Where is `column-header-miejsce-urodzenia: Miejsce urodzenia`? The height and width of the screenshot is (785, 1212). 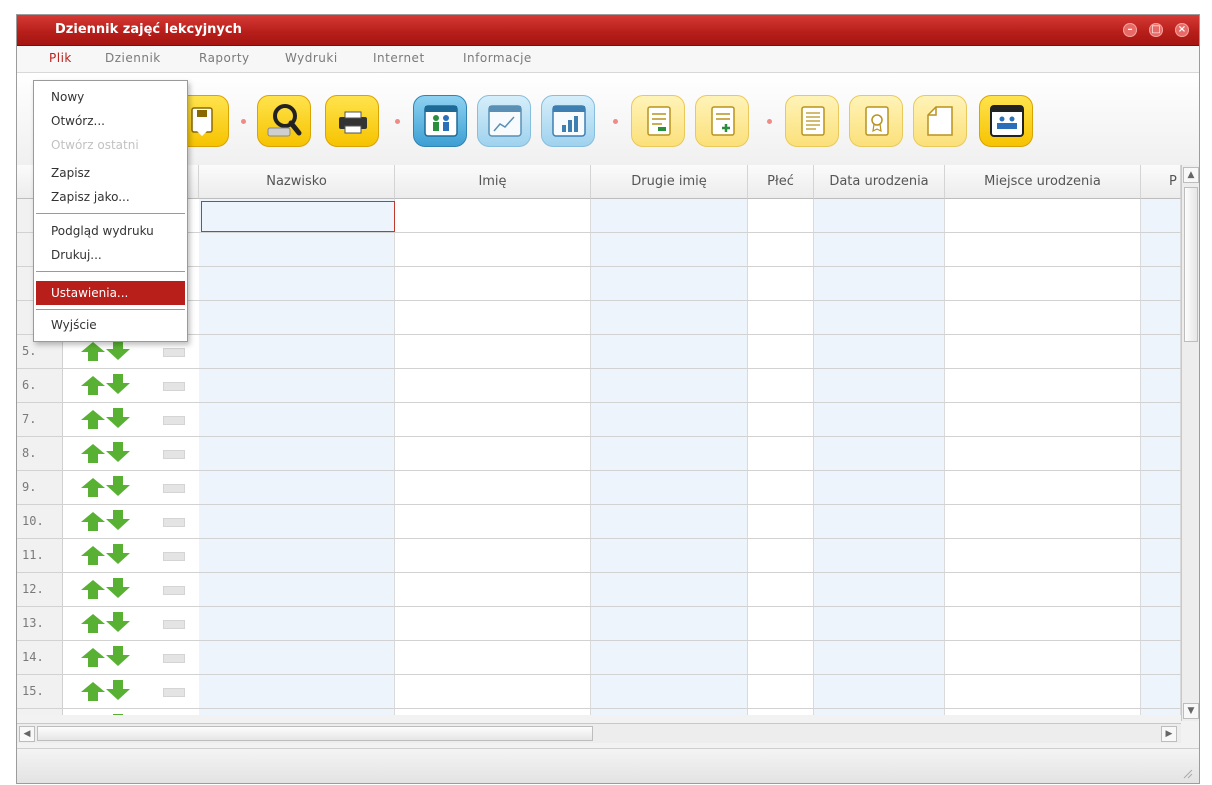 column-header-miejsce-urodzenia: Miejsce urodzenia is located at coordinates (1043, 182).